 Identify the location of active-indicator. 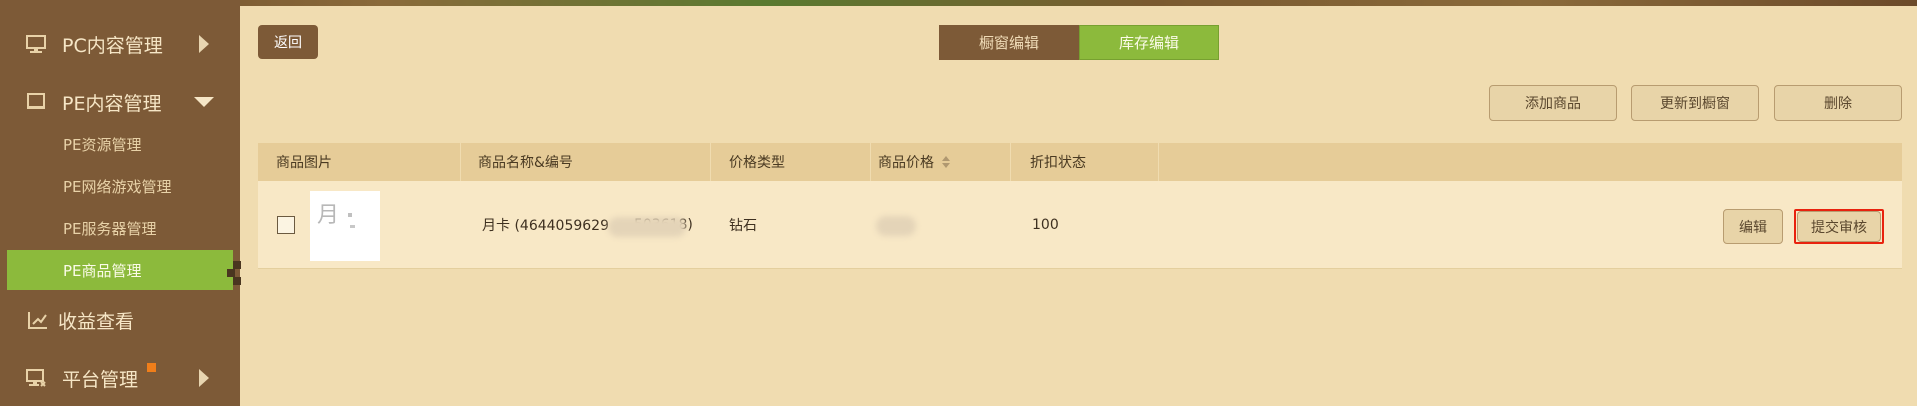
(234, 270).